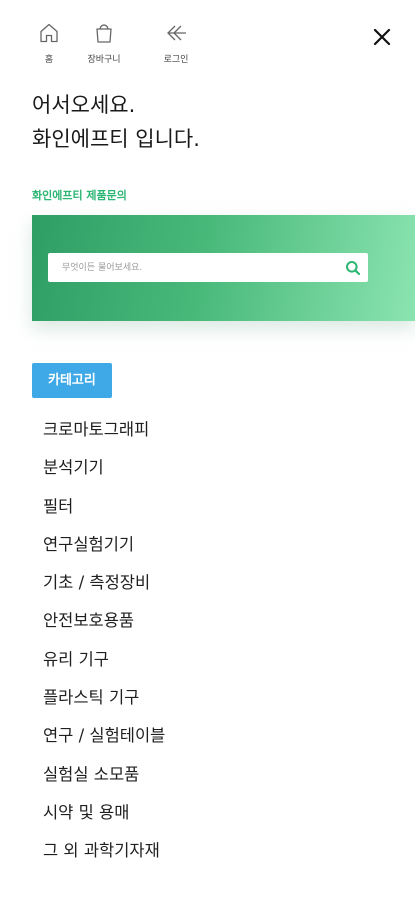 The height and width of the screenshot is (900, 415). I want to click on category-item: 플라스틱 기구, so click(104, 698).